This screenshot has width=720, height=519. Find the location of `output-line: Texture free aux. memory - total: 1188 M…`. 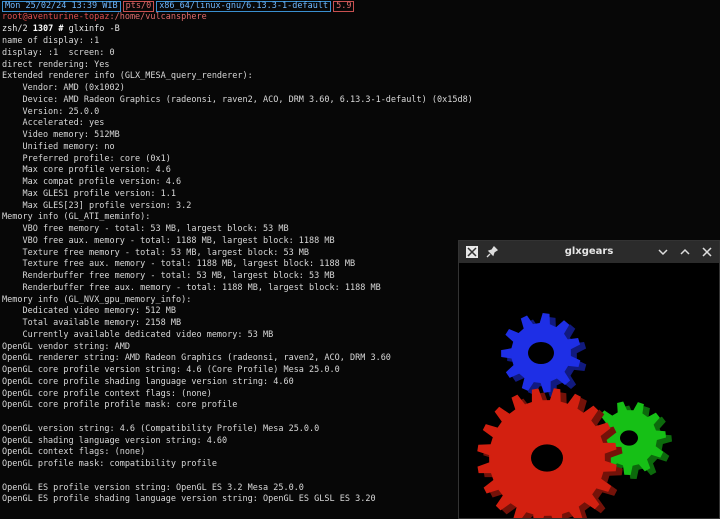

output-line: Texture free aux. memory - total: 1188 M… is located at coordinates (179, 264).